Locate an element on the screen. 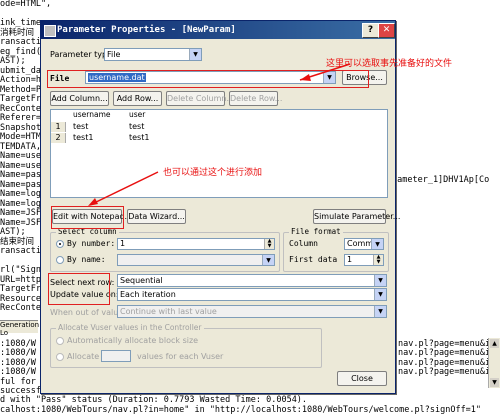  by-number-radio is located at coordinates (60, 244).